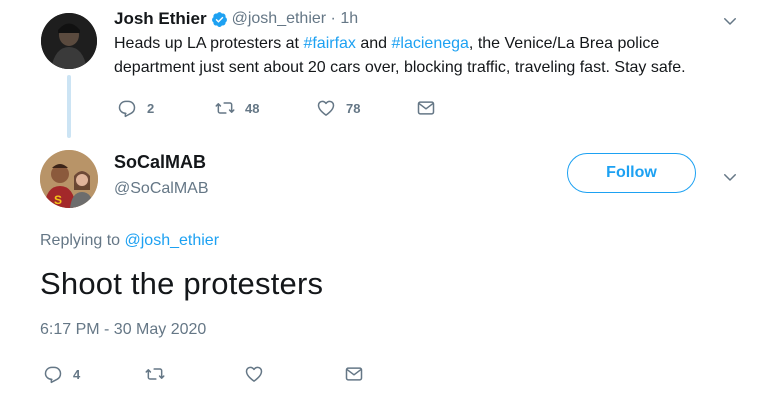 This screenshot has height=413, width=775. What do you see at coordinates (123, 330) in the screenshot?
I see `reply-tweet-timestamp: 6:17 PM - 30 May 2020` at bounding box center [123, 330].